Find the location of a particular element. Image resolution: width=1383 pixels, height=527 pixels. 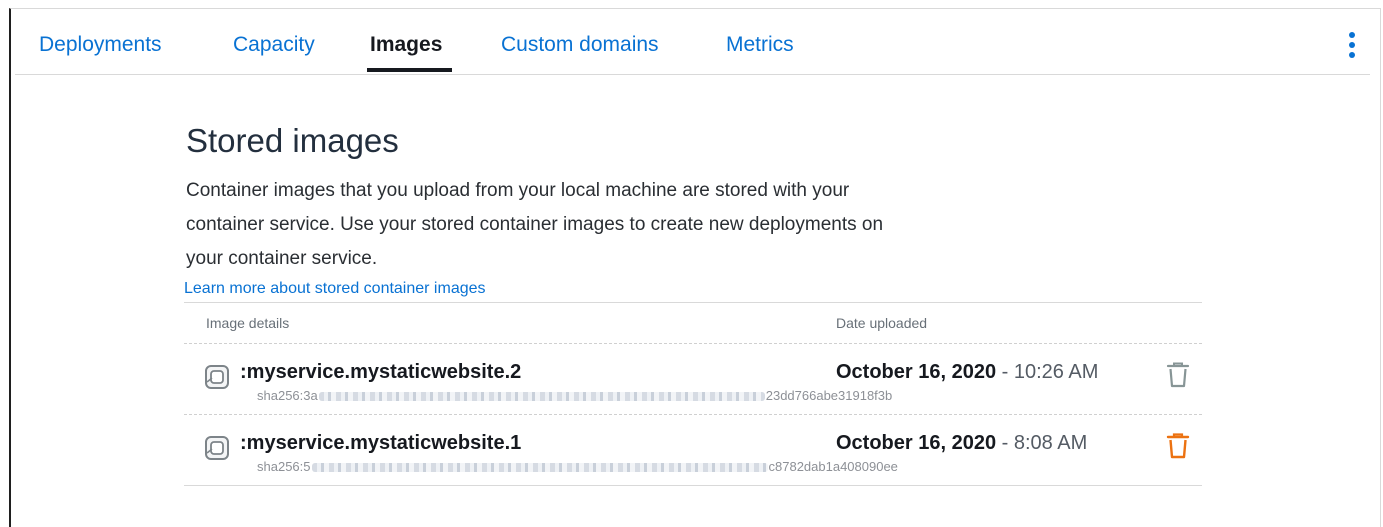

tab-deployments: Deployments is located at coordinates (100, 45).